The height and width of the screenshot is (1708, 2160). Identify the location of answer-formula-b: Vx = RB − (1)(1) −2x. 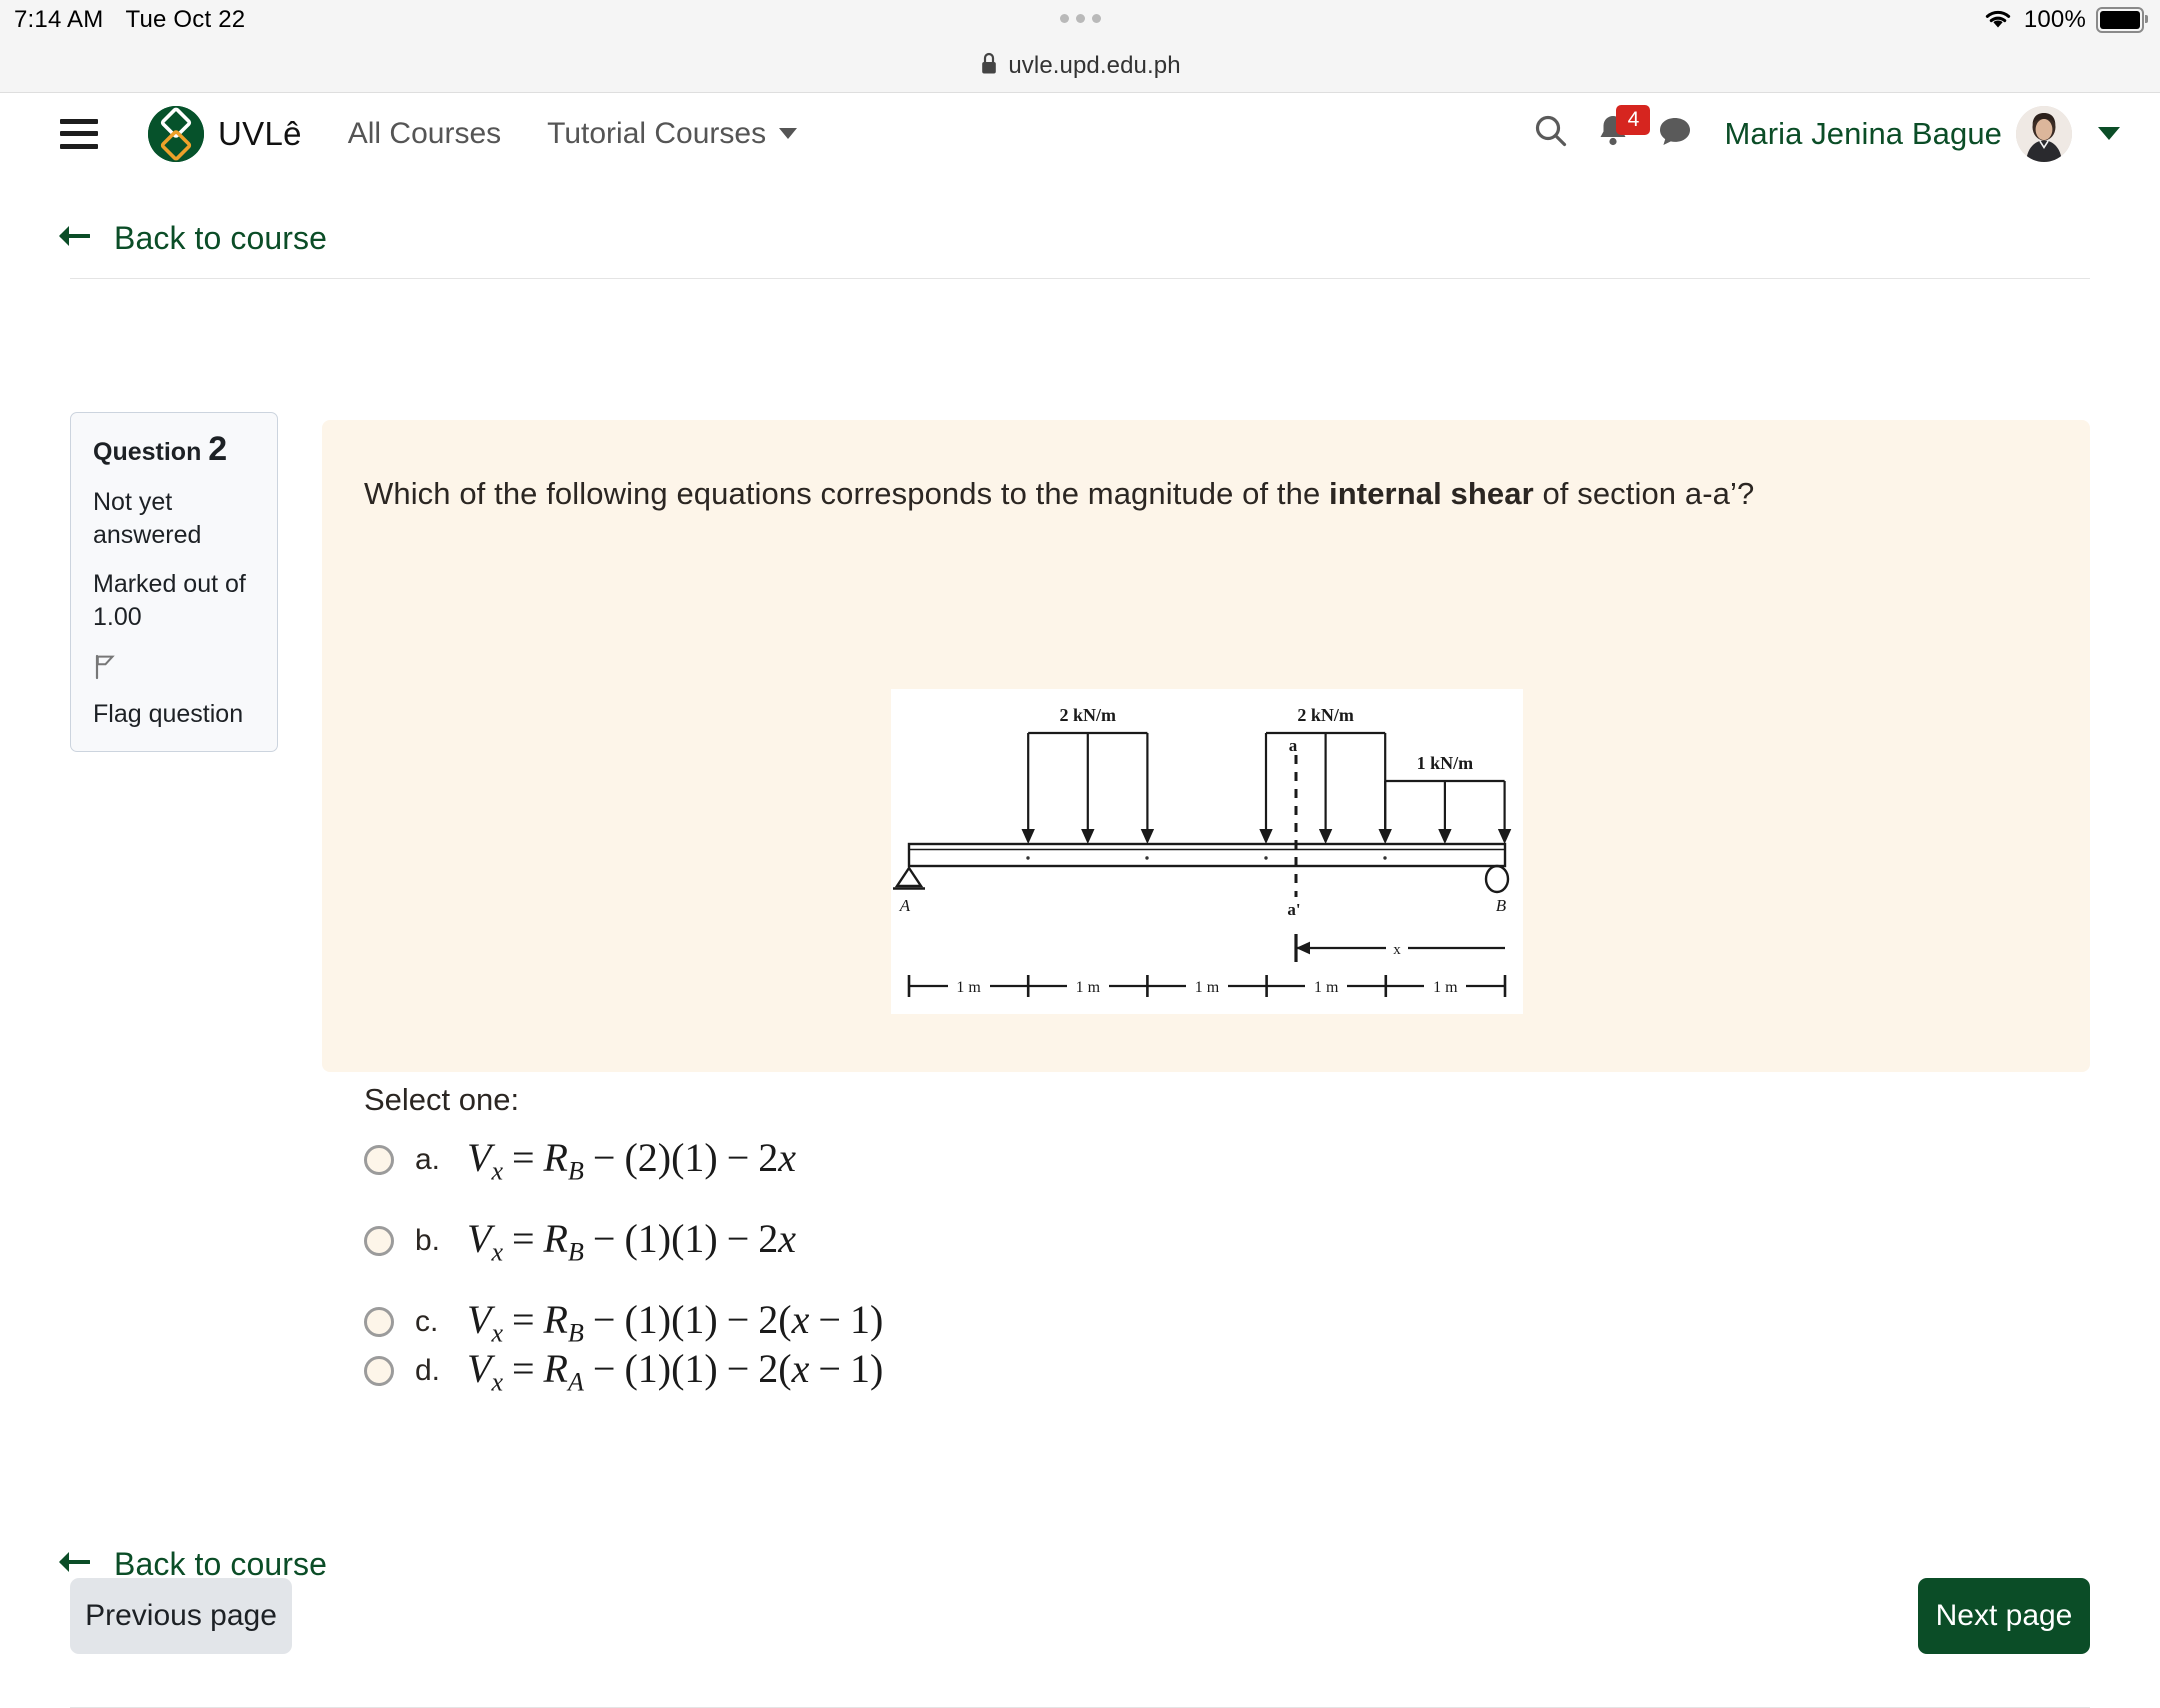
(631, 1241).